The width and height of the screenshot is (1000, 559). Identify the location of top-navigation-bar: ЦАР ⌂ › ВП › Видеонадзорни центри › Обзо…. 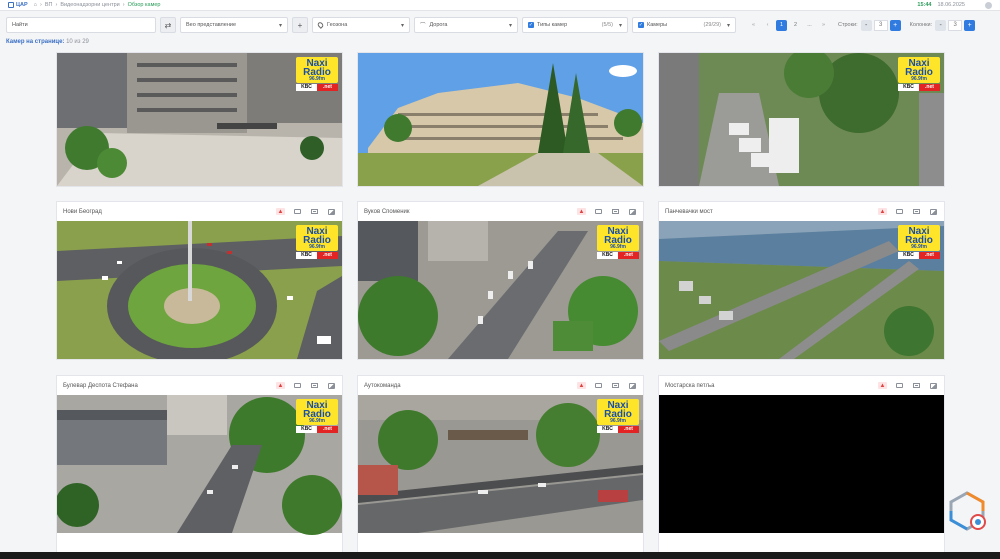
(500, 5).